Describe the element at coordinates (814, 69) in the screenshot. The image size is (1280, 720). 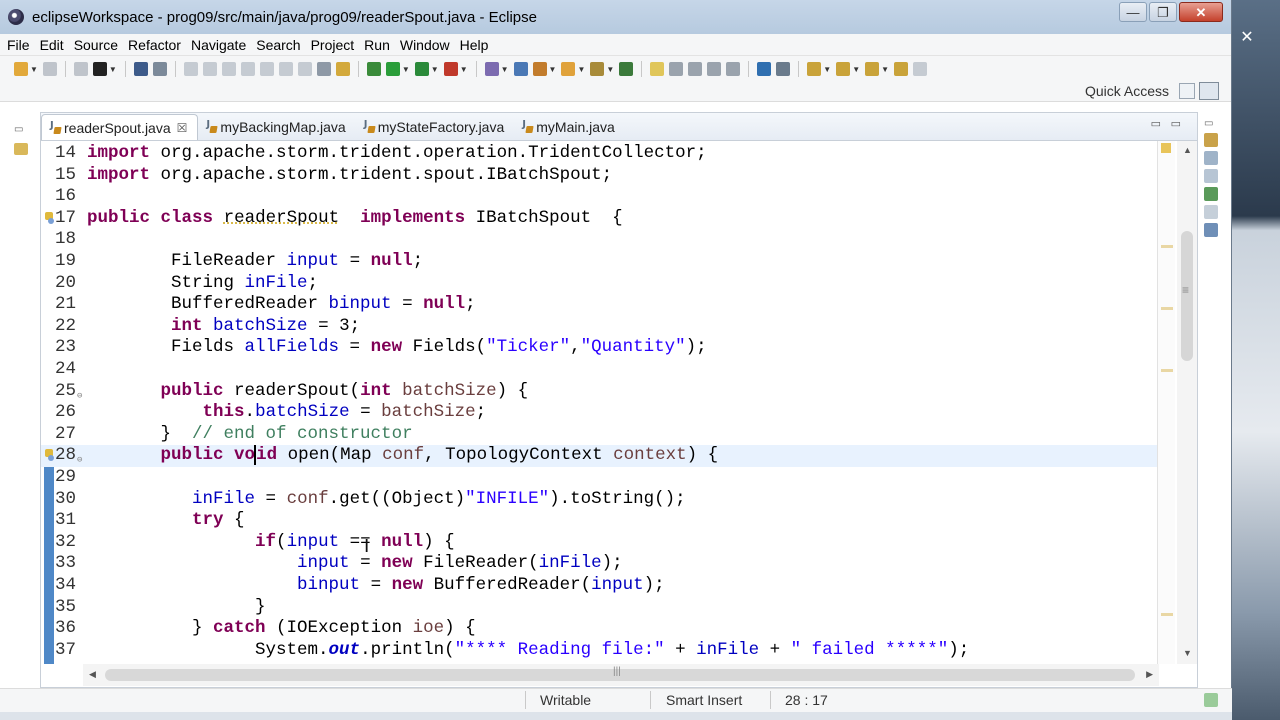
I see `next-annotation-icon` at that location.